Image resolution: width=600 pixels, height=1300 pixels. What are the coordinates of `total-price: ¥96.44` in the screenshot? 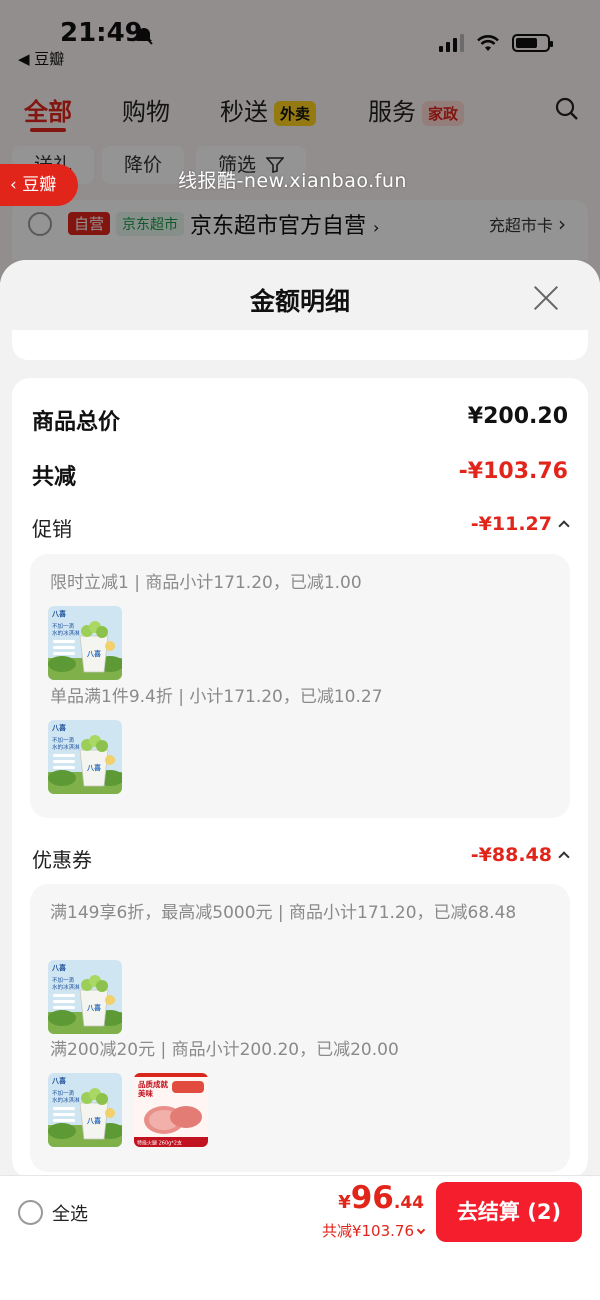 It's located at (381, 1198).